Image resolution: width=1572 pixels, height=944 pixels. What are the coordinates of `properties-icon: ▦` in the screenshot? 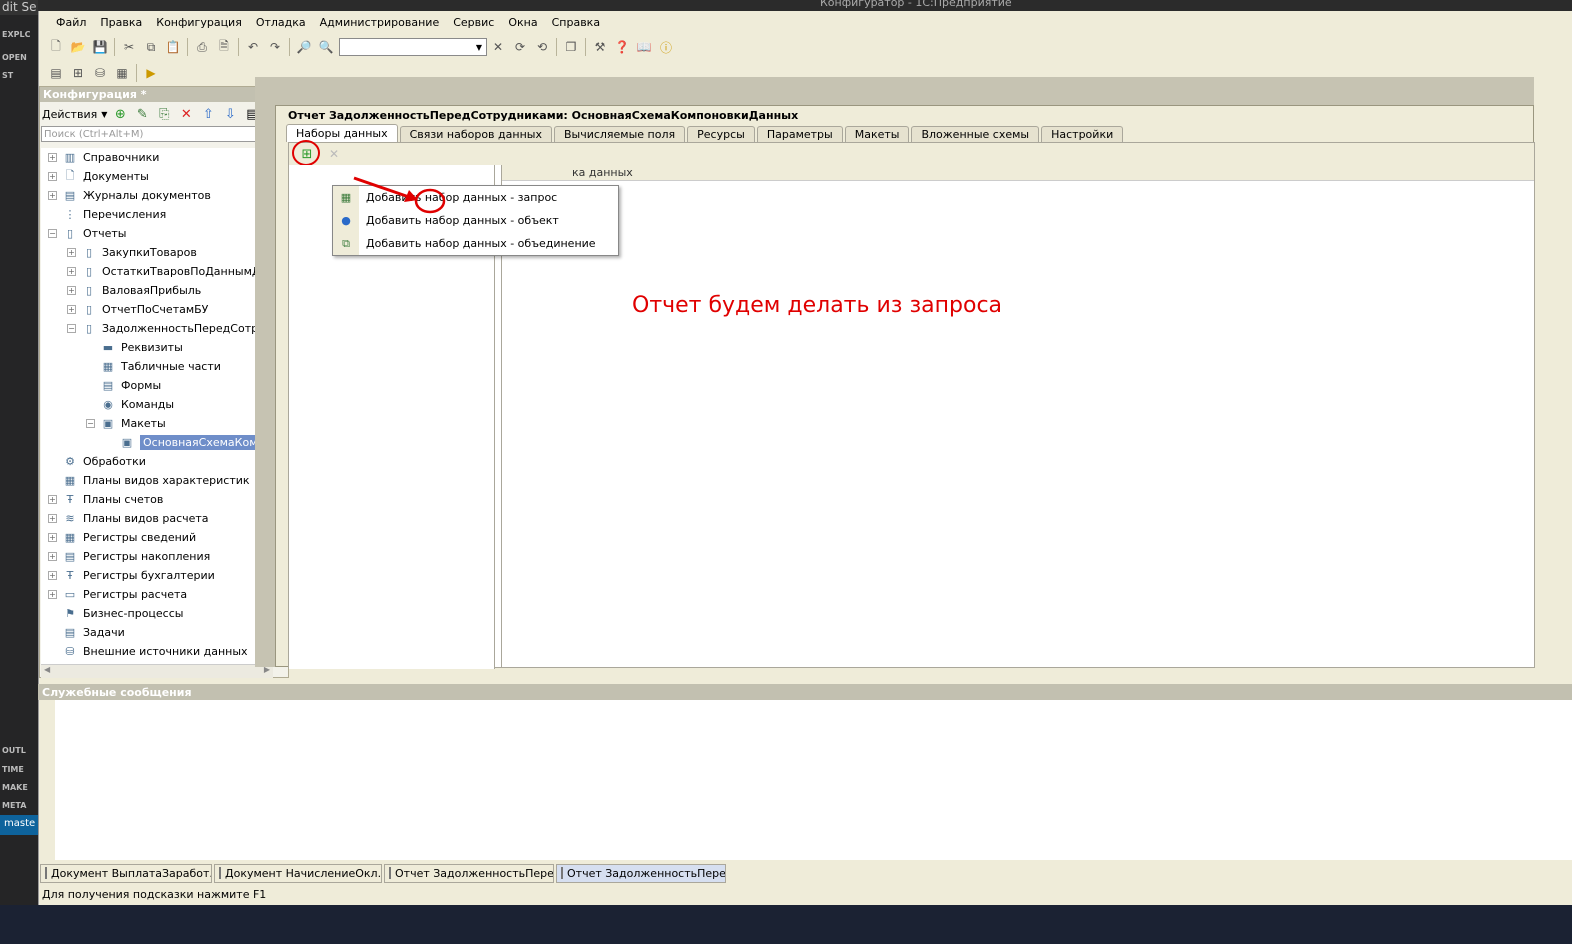 It's located at (122, 73).